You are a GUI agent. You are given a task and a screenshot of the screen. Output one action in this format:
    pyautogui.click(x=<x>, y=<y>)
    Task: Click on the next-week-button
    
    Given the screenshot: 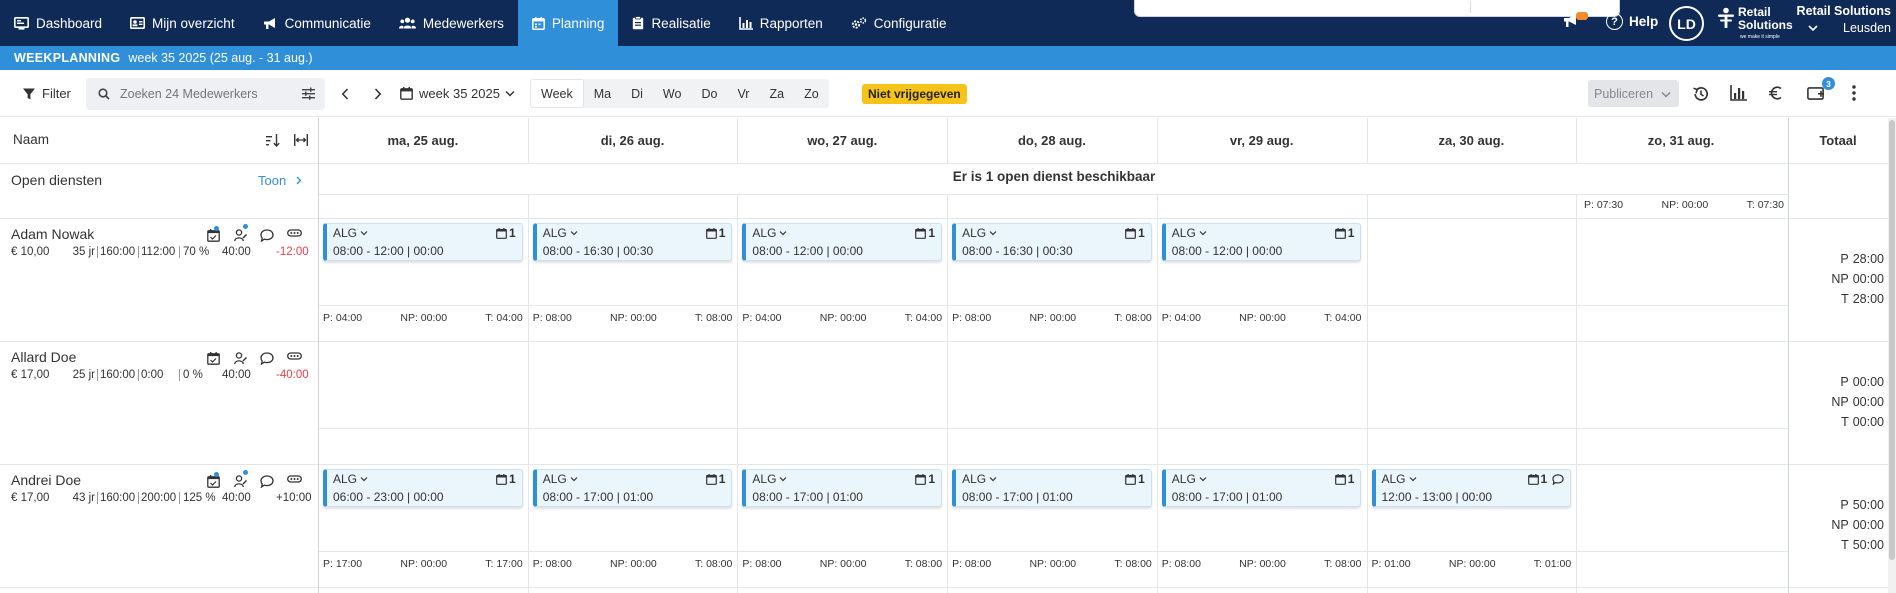 What is the action you would take?
    pyautogui.click(x=378, y=93)
    